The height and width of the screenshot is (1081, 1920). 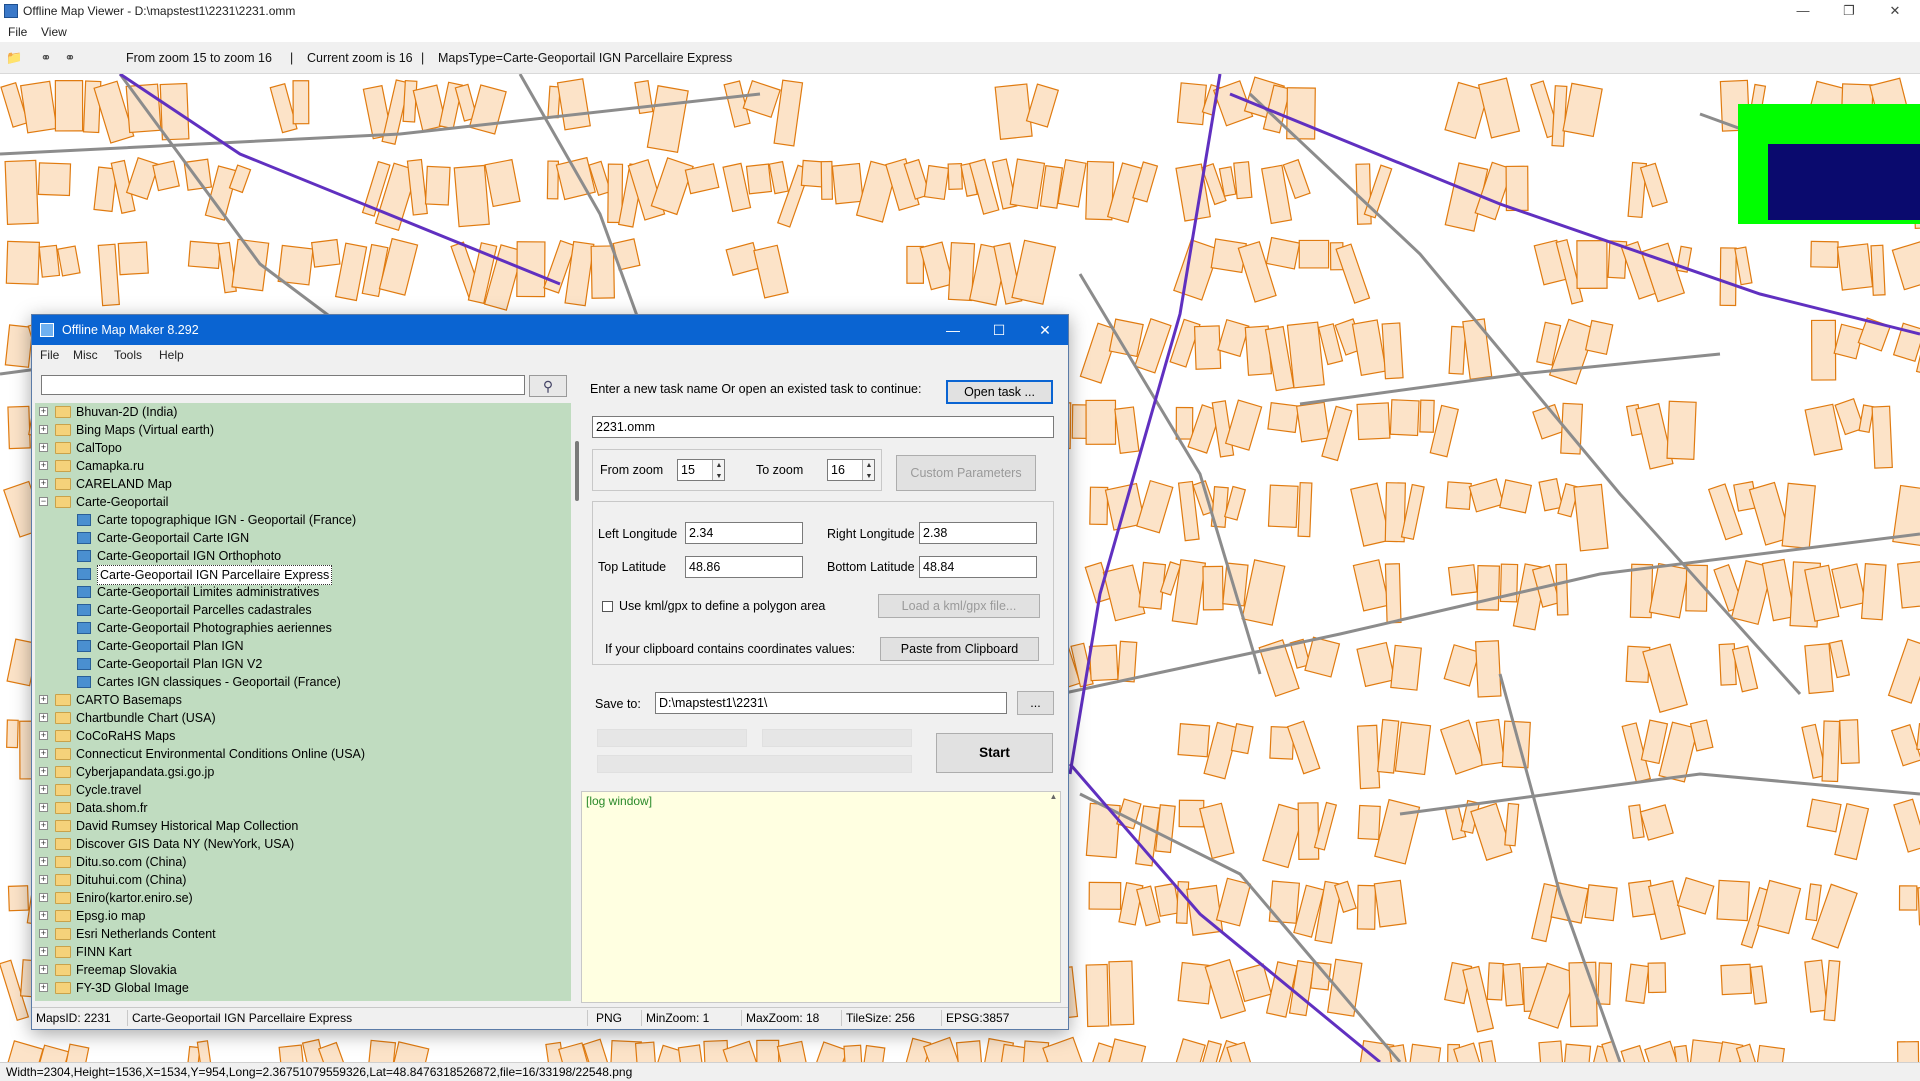 What do you see at coordinates (43, 501) in the screenshot?
I see `collapse-icon: −` at bounding box center [43, 501].